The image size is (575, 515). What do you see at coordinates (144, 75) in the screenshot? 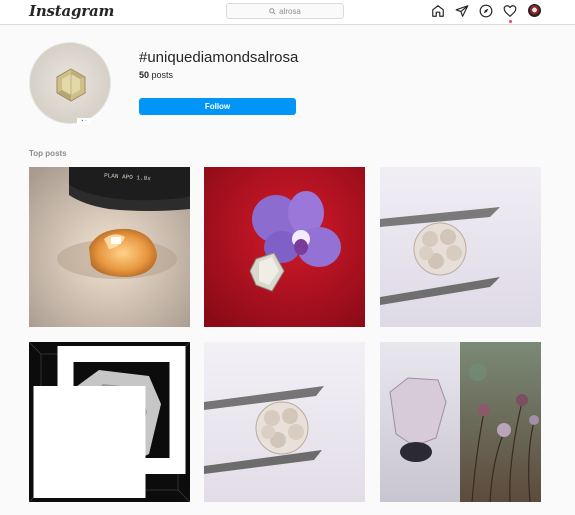
I see `posts-count-number: 50` at bounding box center [144, 75].